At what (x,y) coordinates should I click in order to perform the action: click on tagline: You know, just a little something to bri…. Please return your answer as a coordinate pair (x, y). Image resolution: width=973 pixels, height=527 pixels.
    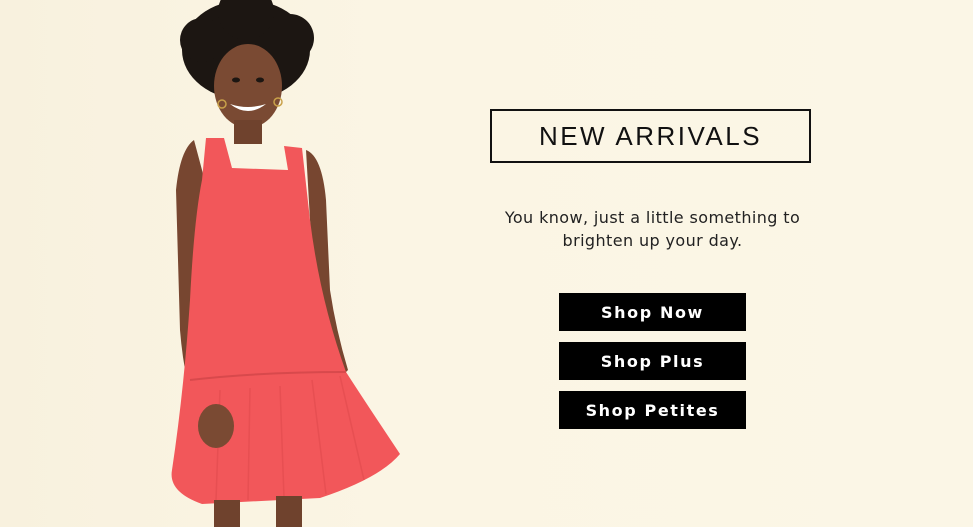
    Looking at the image, I should click on (652, 229).